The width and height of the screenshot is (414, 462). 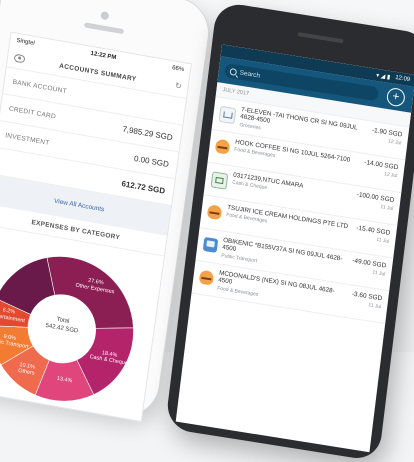 What do you see at coordinates (19, 58) in the screenshot?
I see `eye-icon` at bounding box center [19, 58].